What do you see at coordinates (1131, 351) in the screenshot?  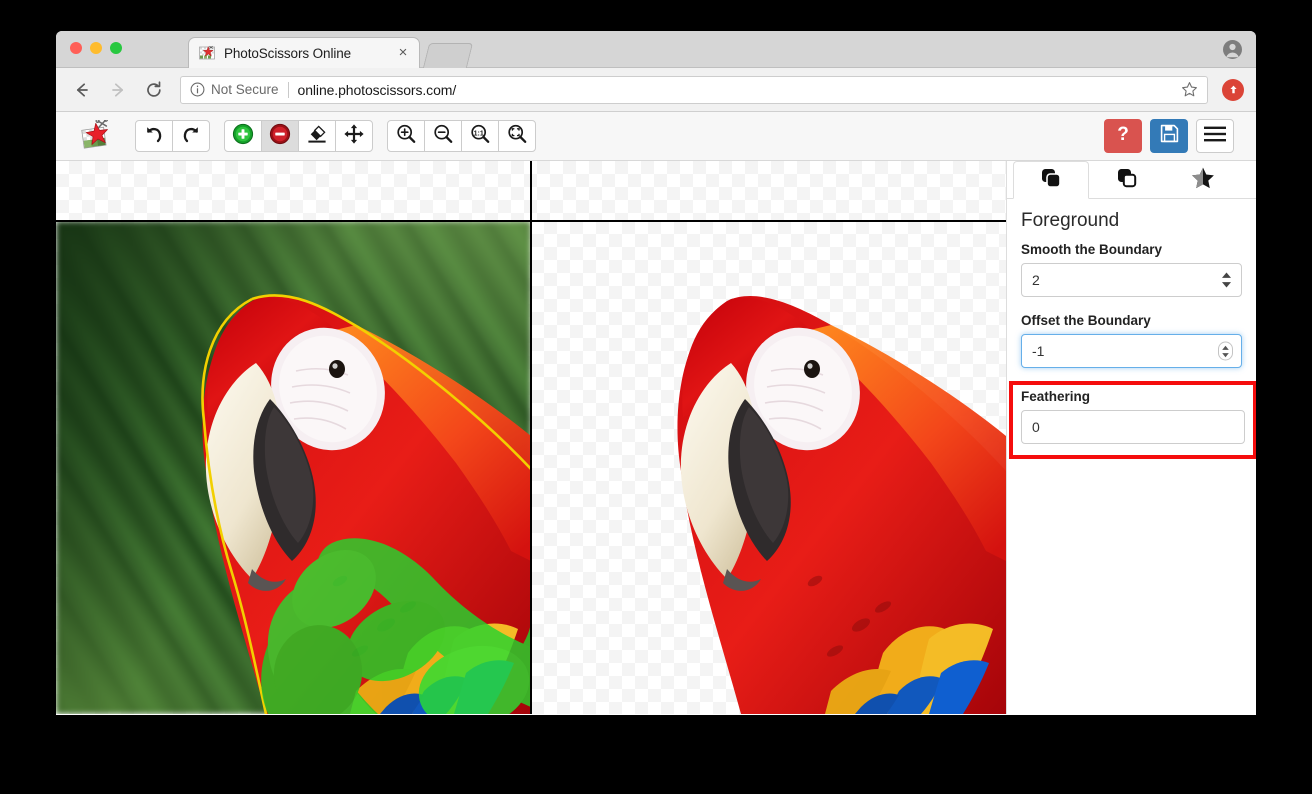 I see `offset-the-boundary-input: -1` at bounding box center [1131, 351].